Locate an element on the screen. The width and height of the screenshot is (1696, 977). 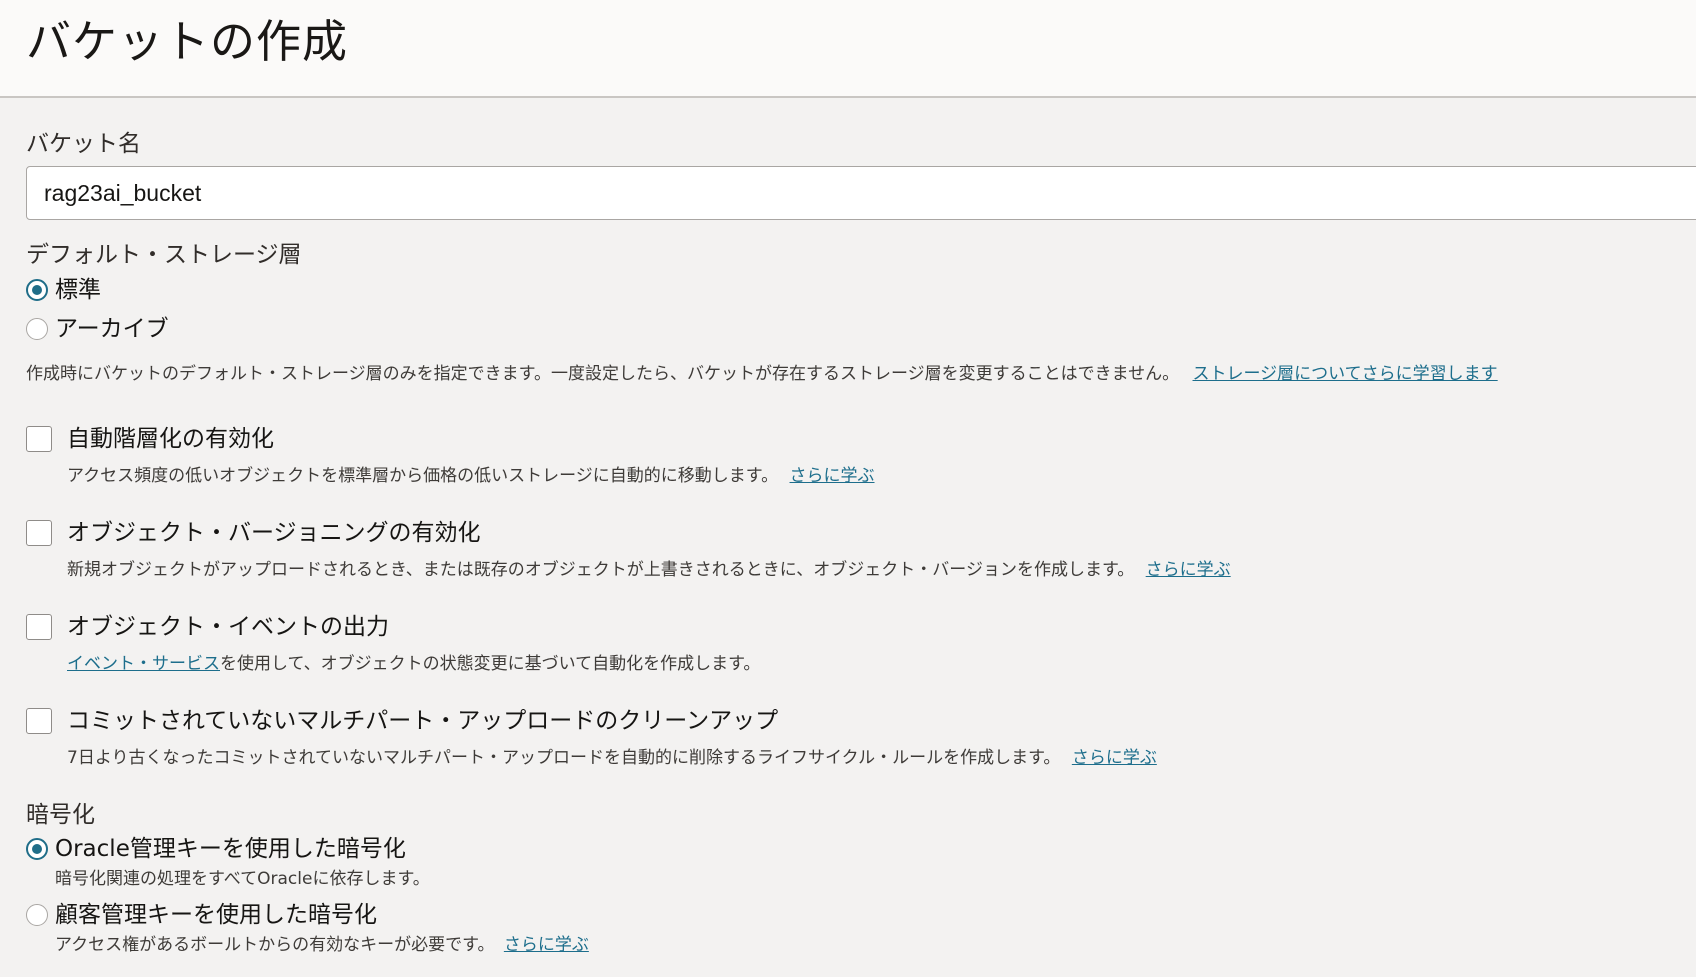
bucket-name-input is located at coordinates (861, 193).